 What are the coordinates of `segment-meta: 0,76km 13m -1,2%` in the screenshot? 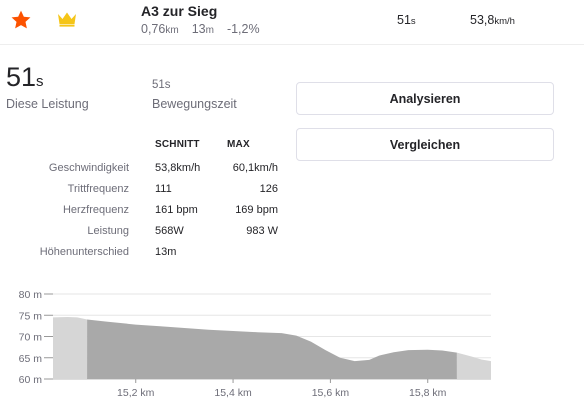 It's located at (200, 29).